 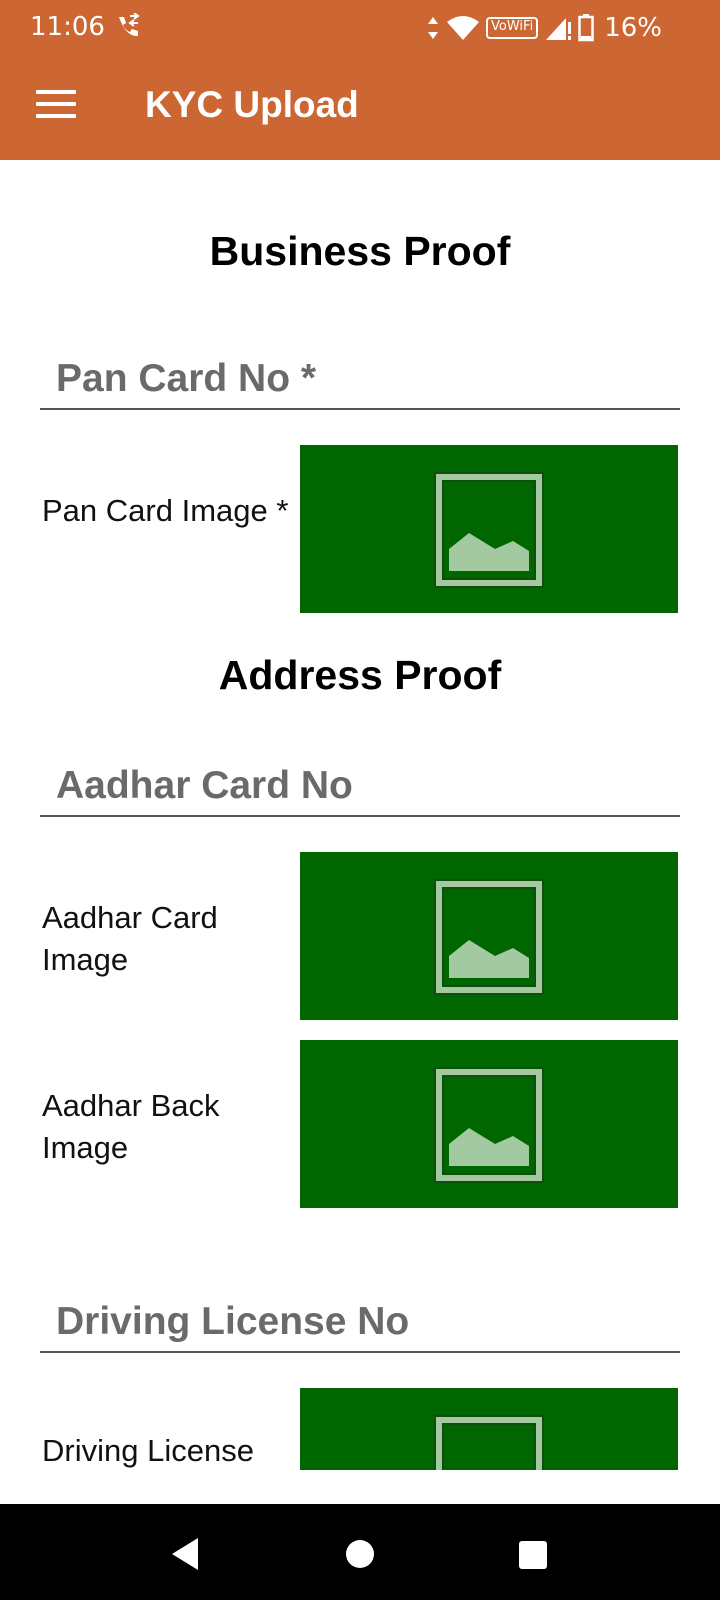 What do you see at coordinates (130, 938) in the screenshot?
I see `aadhar-card-image-label: Aadhar Card Image` at bounding box center [130, 938].